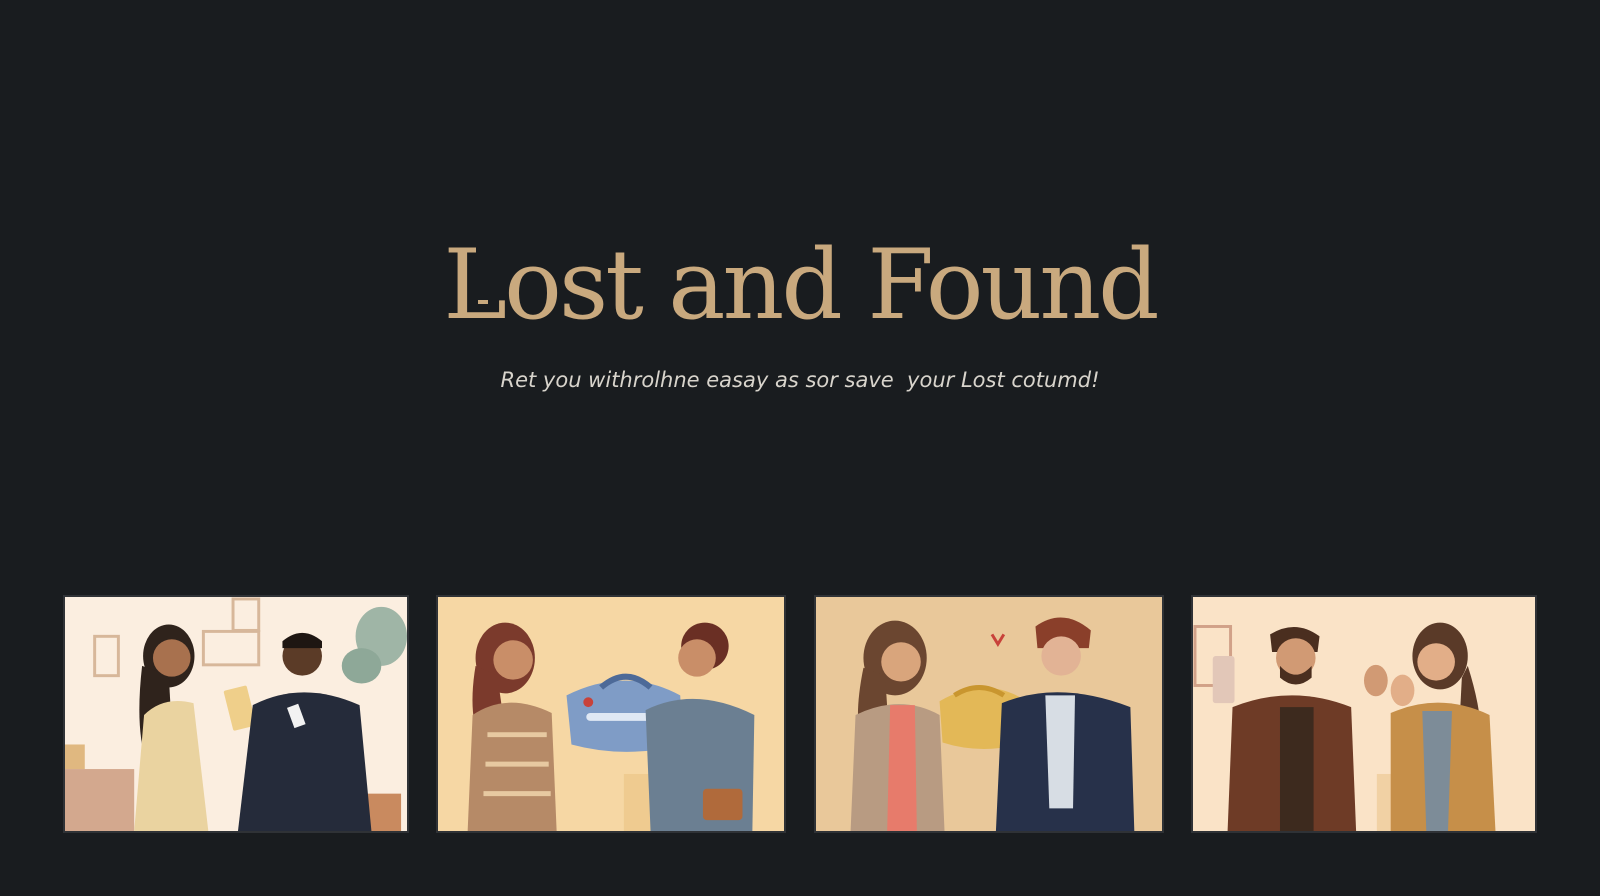  I want to click on illustration-card-handover-bag, so click(611, 714).